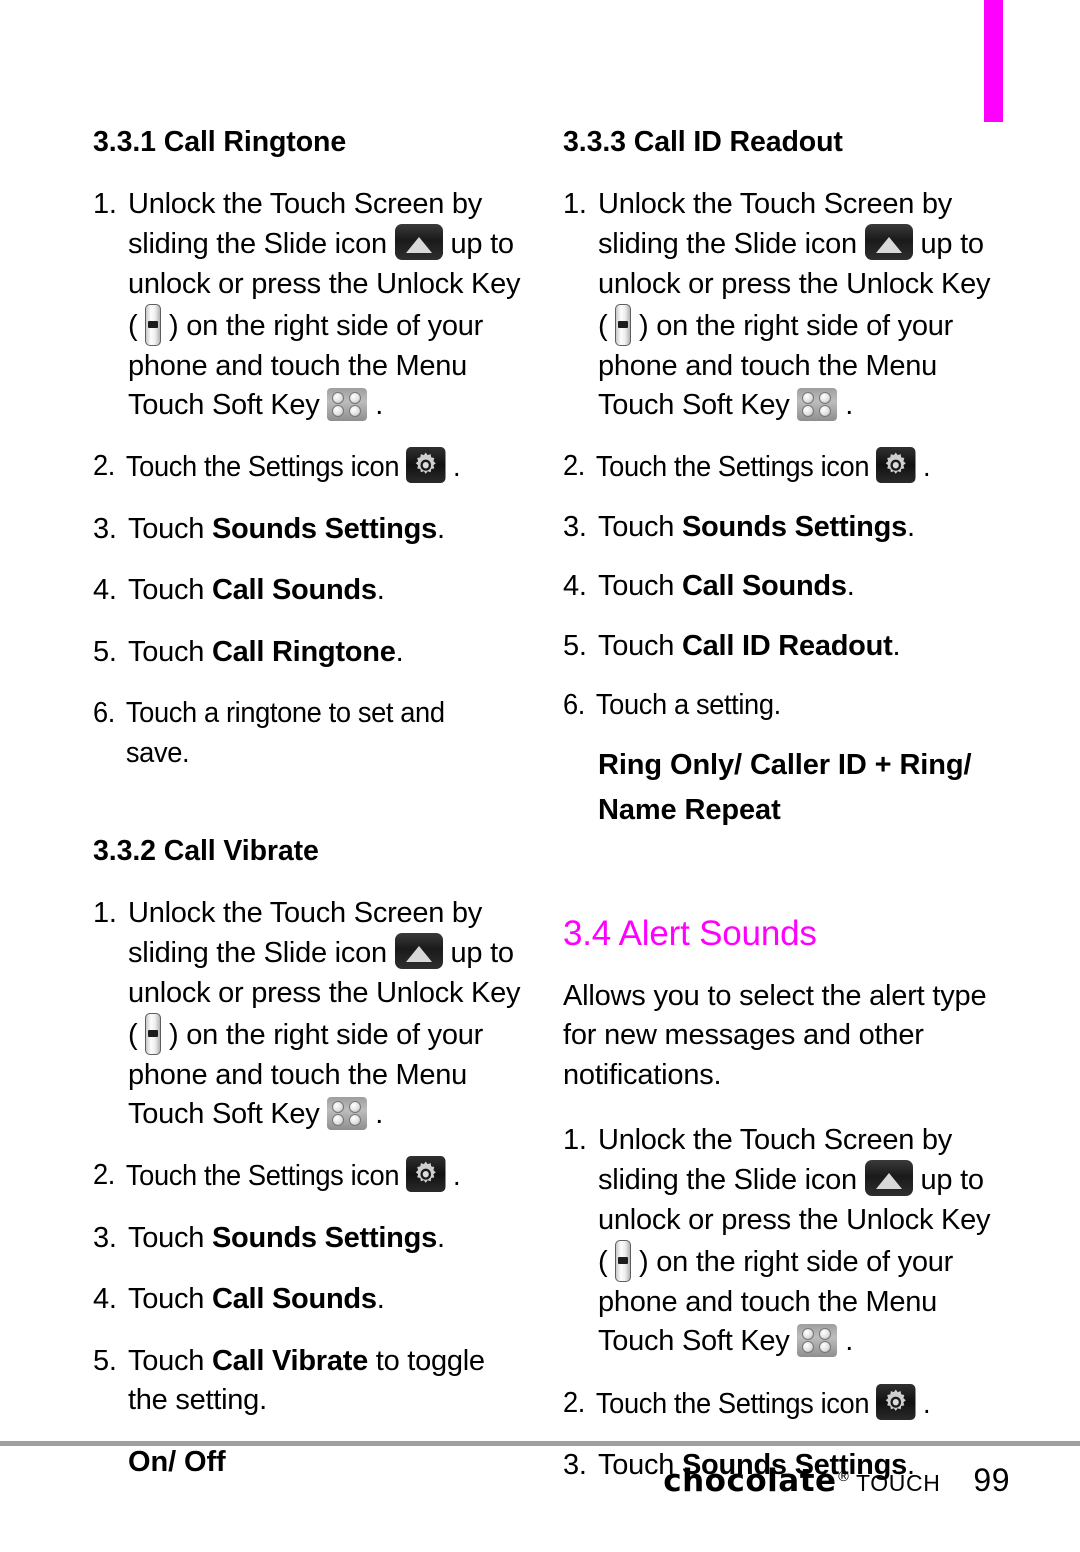  I want to click on step-emphasis: Call Ringtone, so click(303, 651).